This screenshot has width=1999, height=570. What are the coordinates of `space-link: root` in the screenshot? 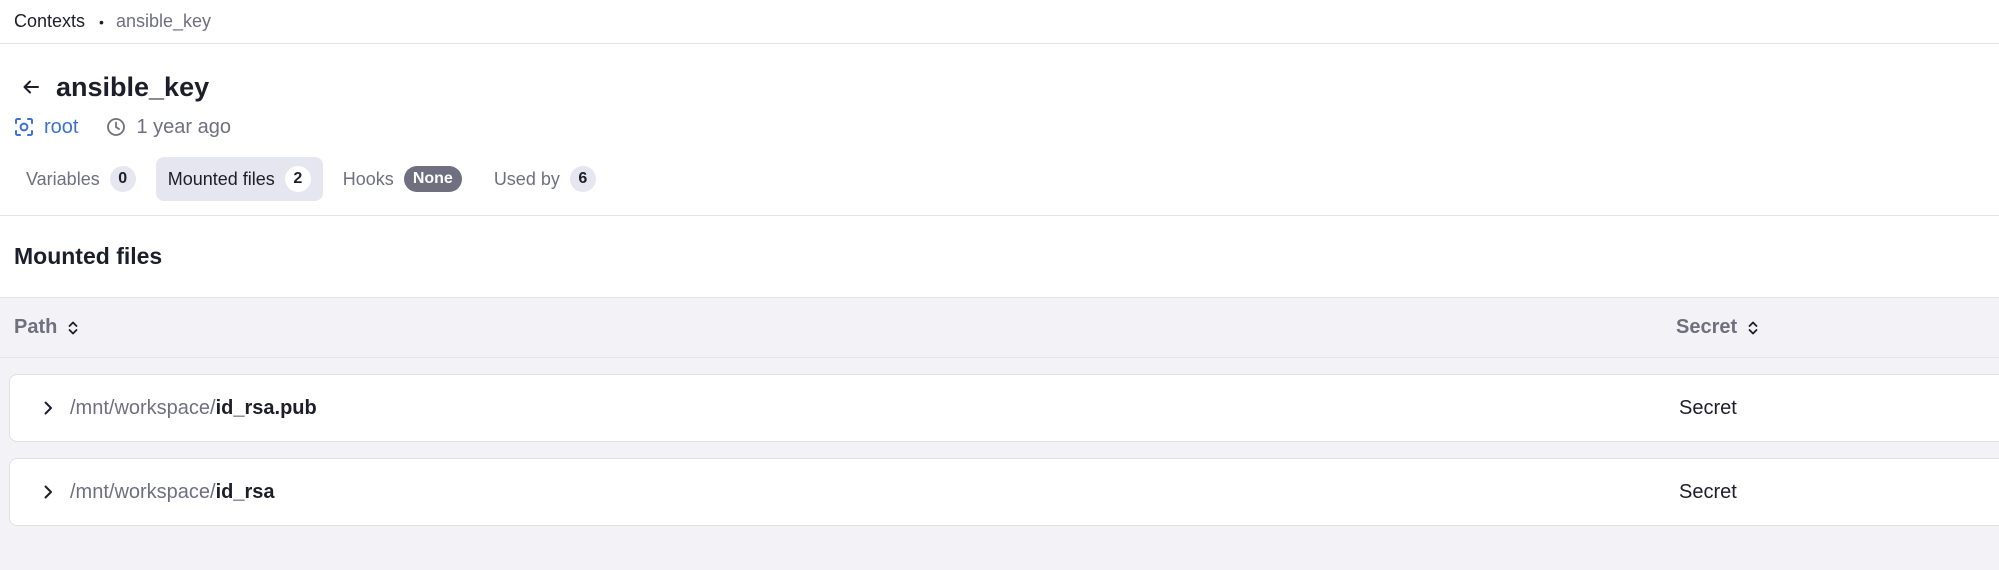 It's located at (46, 127).